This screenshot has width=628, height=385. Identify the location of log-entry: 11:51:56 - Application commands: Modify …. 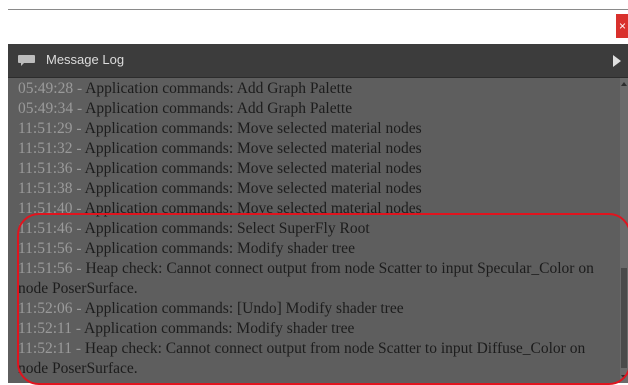
(317, 249).